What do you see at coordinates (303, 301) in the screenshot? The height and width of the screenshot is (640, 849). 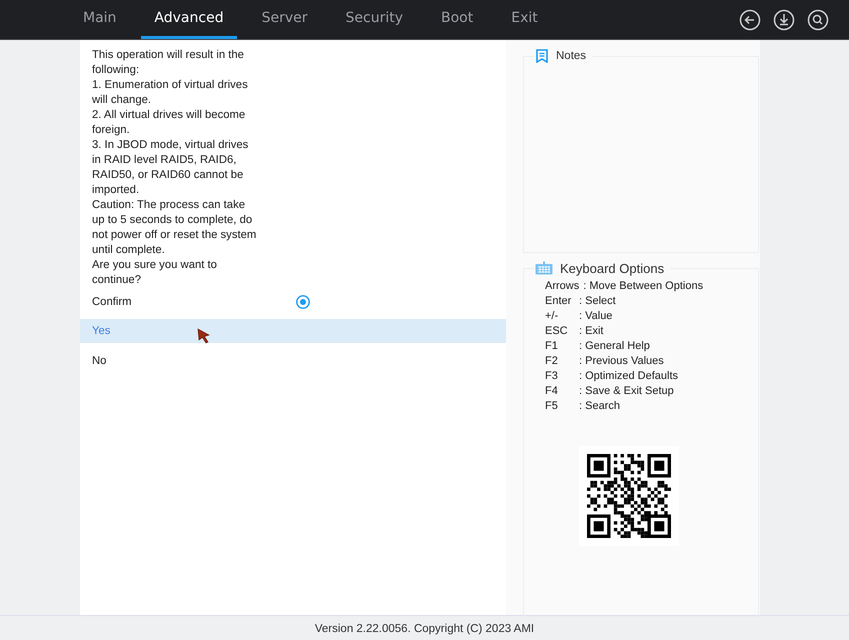 I see `radio-button` at bounding box center [303, 301].